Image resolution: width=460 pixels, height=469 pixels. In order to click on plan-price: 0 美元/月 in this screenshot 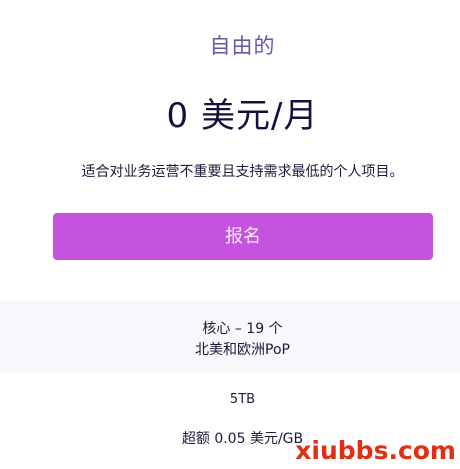, I will do `click(242, 116)`.